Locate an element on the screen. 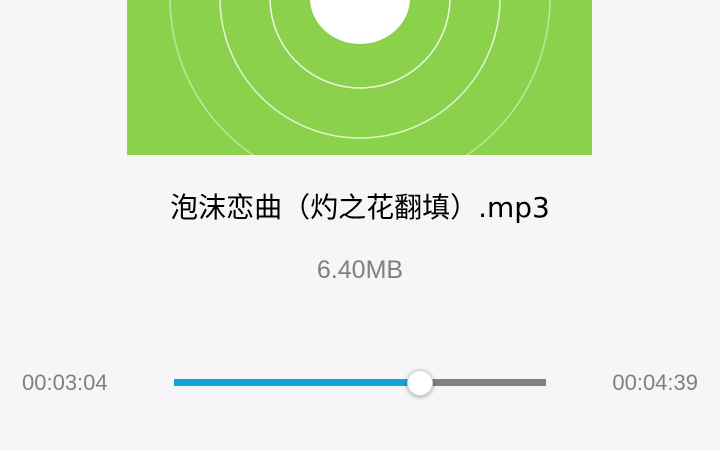 This screenshot has width=720, height=450. playback-progress-slider is located at coordinates (360, 383).